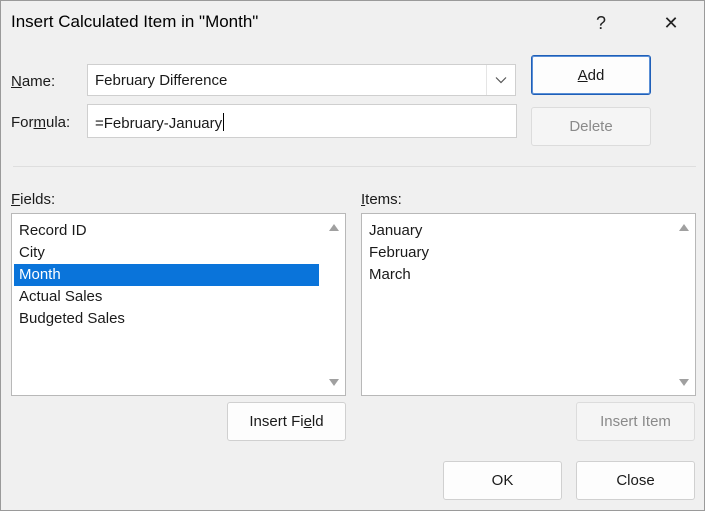 Image resolution: width=705 pixels, height=511 pixels. Describe the element at coordinates (635, 421) in the screenshot. I see `insert-item-button: Insert Item` at that location.